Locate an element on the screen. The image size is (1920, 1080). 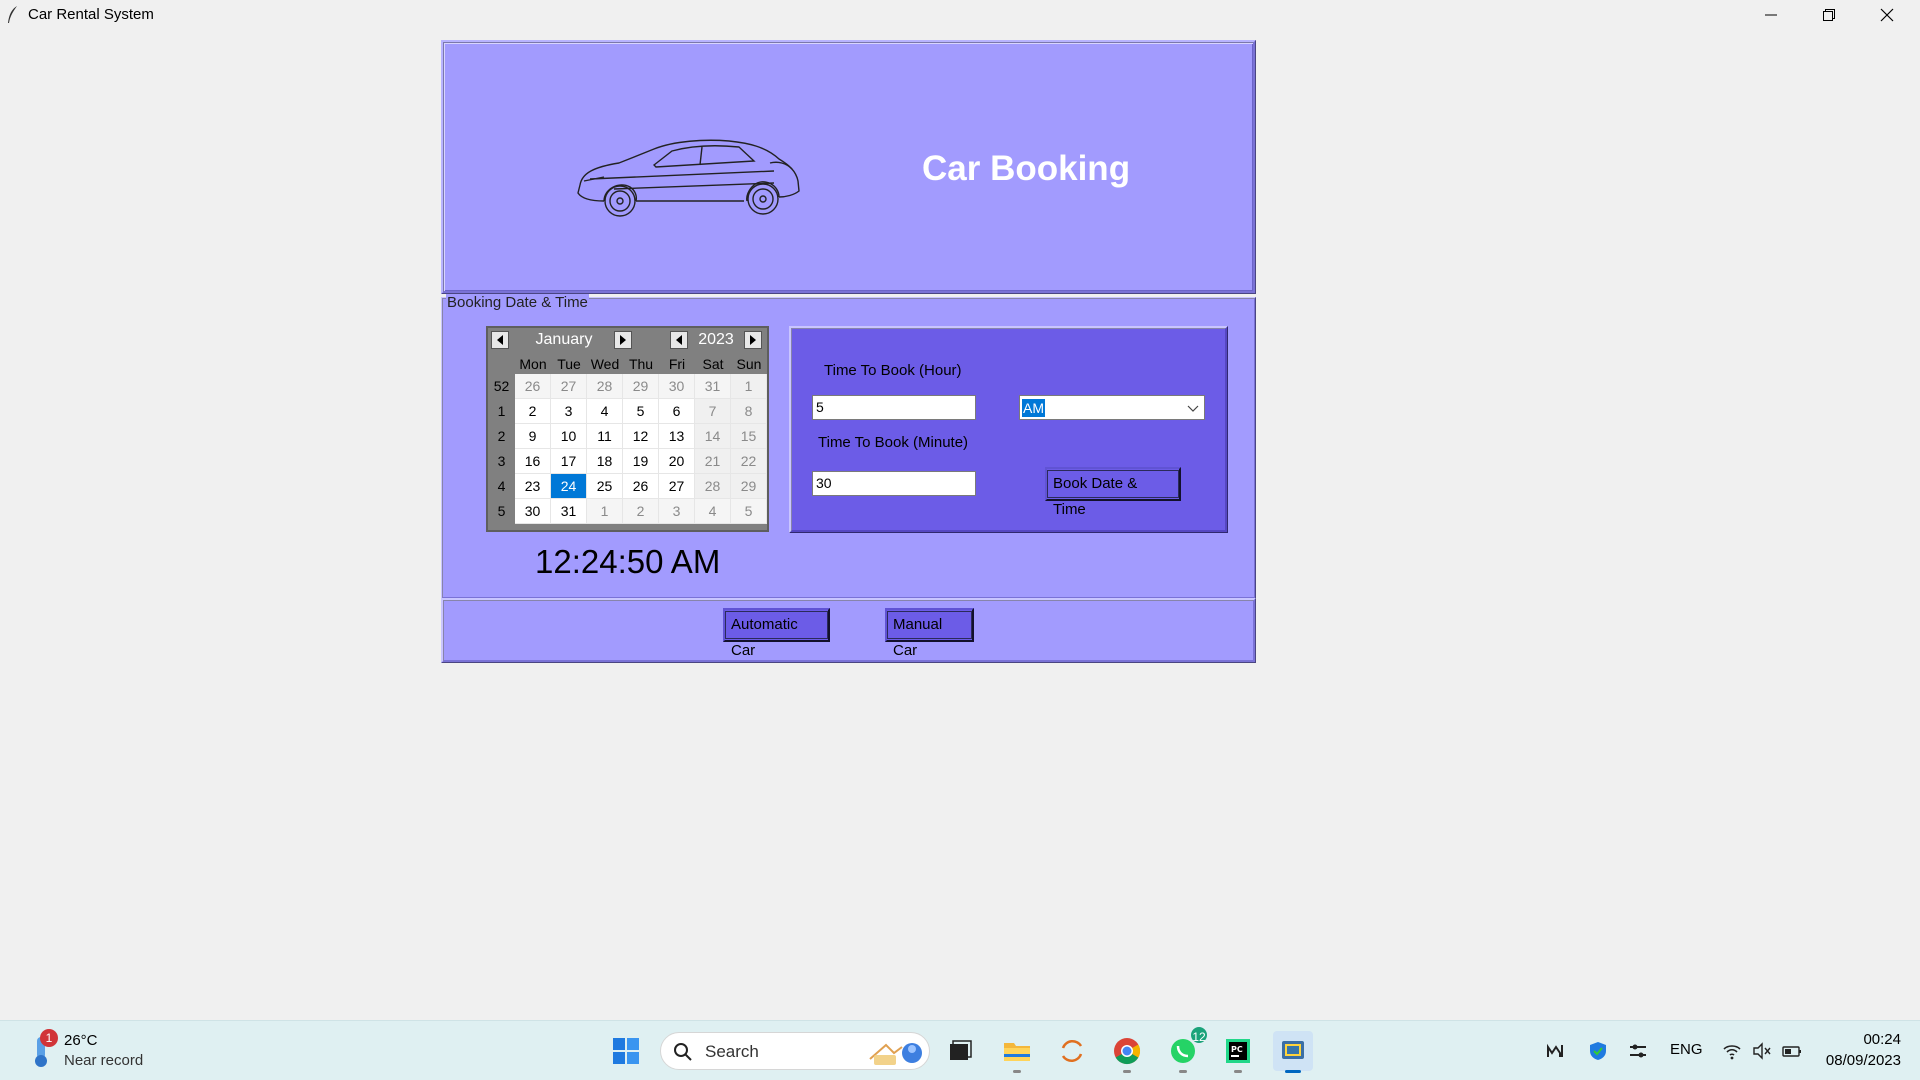
calendar-day: 18 is located at coordinates (605, 461).